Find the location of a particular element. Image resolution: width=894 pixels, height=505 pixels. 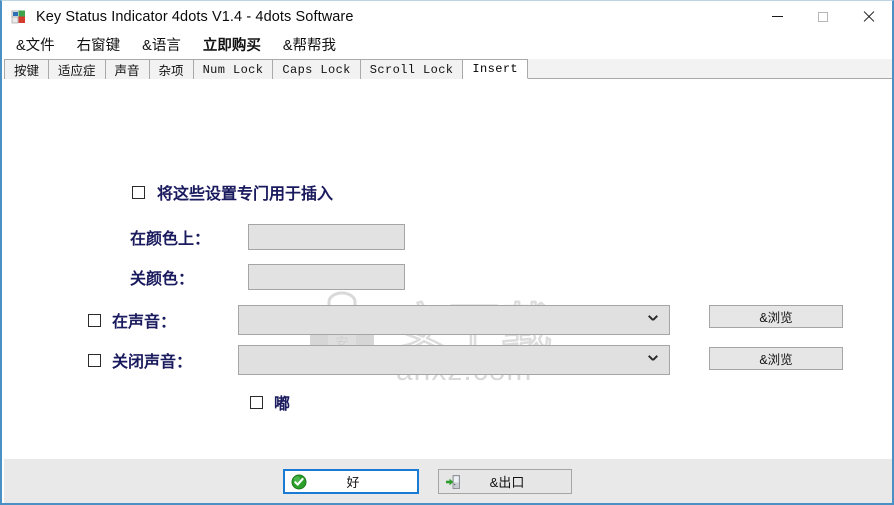

beep-label: 嘟 is located at coordinates (282, 404).